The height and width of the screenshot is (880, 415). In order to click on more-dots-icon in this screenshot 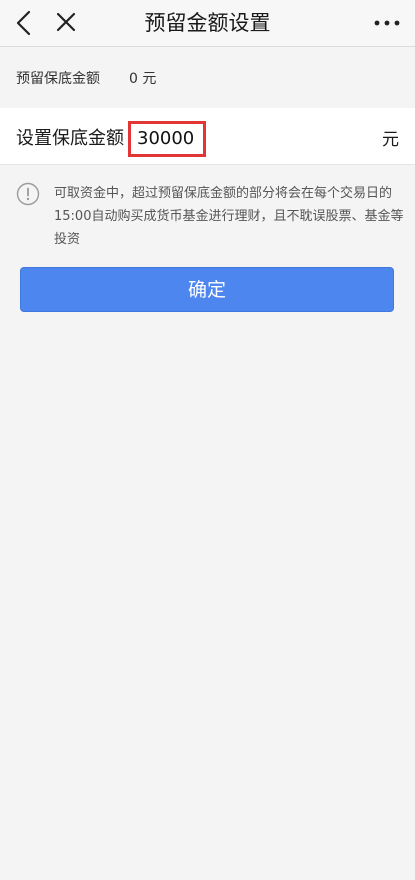, I will do `click(387, 23)`.